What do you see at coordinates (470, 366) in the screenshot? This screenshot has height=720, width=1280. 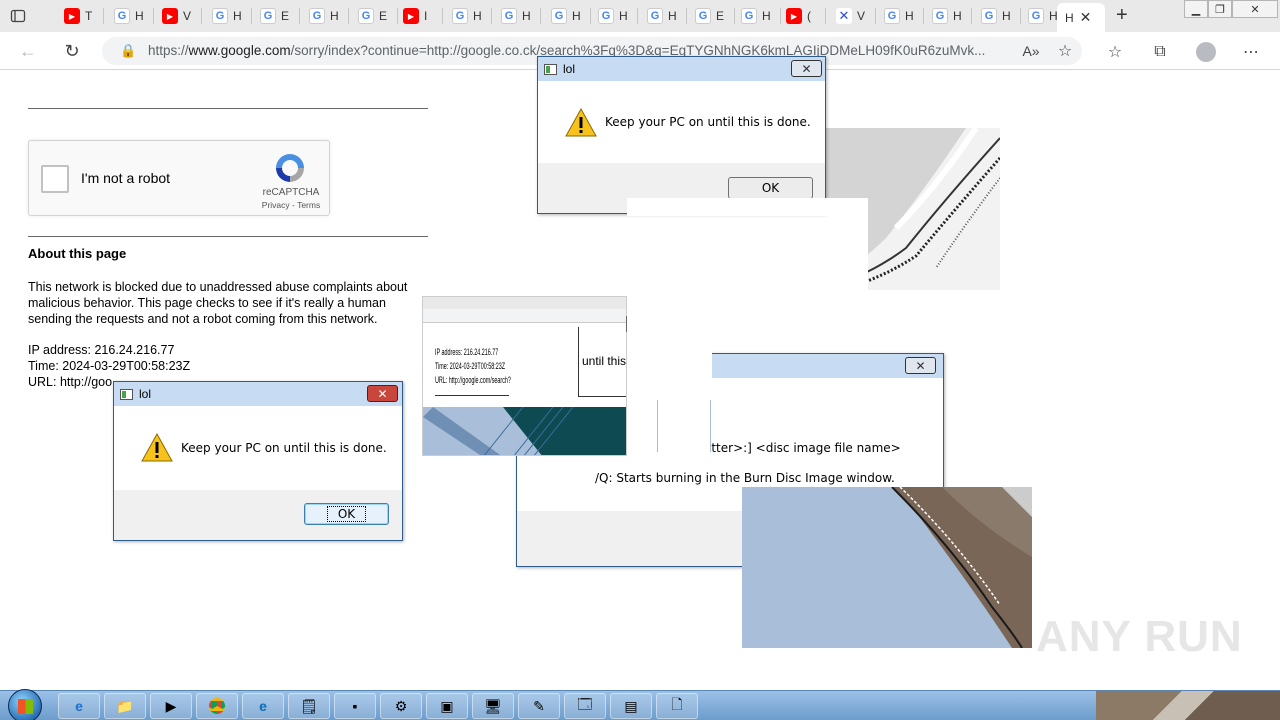 I see `glitch-mini-time: Time: 2024-03-29T00:58:23Z` at bounding box center [470, 366].